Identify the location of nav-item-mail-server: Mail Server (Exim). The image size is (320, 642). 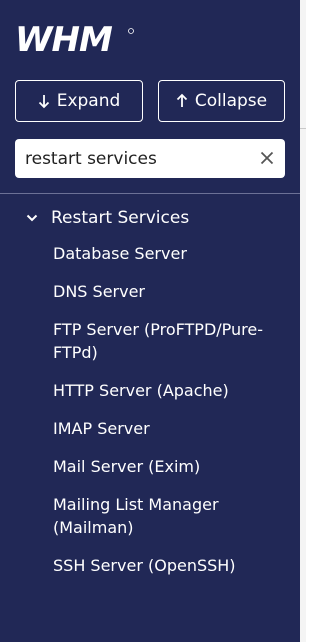
(173, 466).